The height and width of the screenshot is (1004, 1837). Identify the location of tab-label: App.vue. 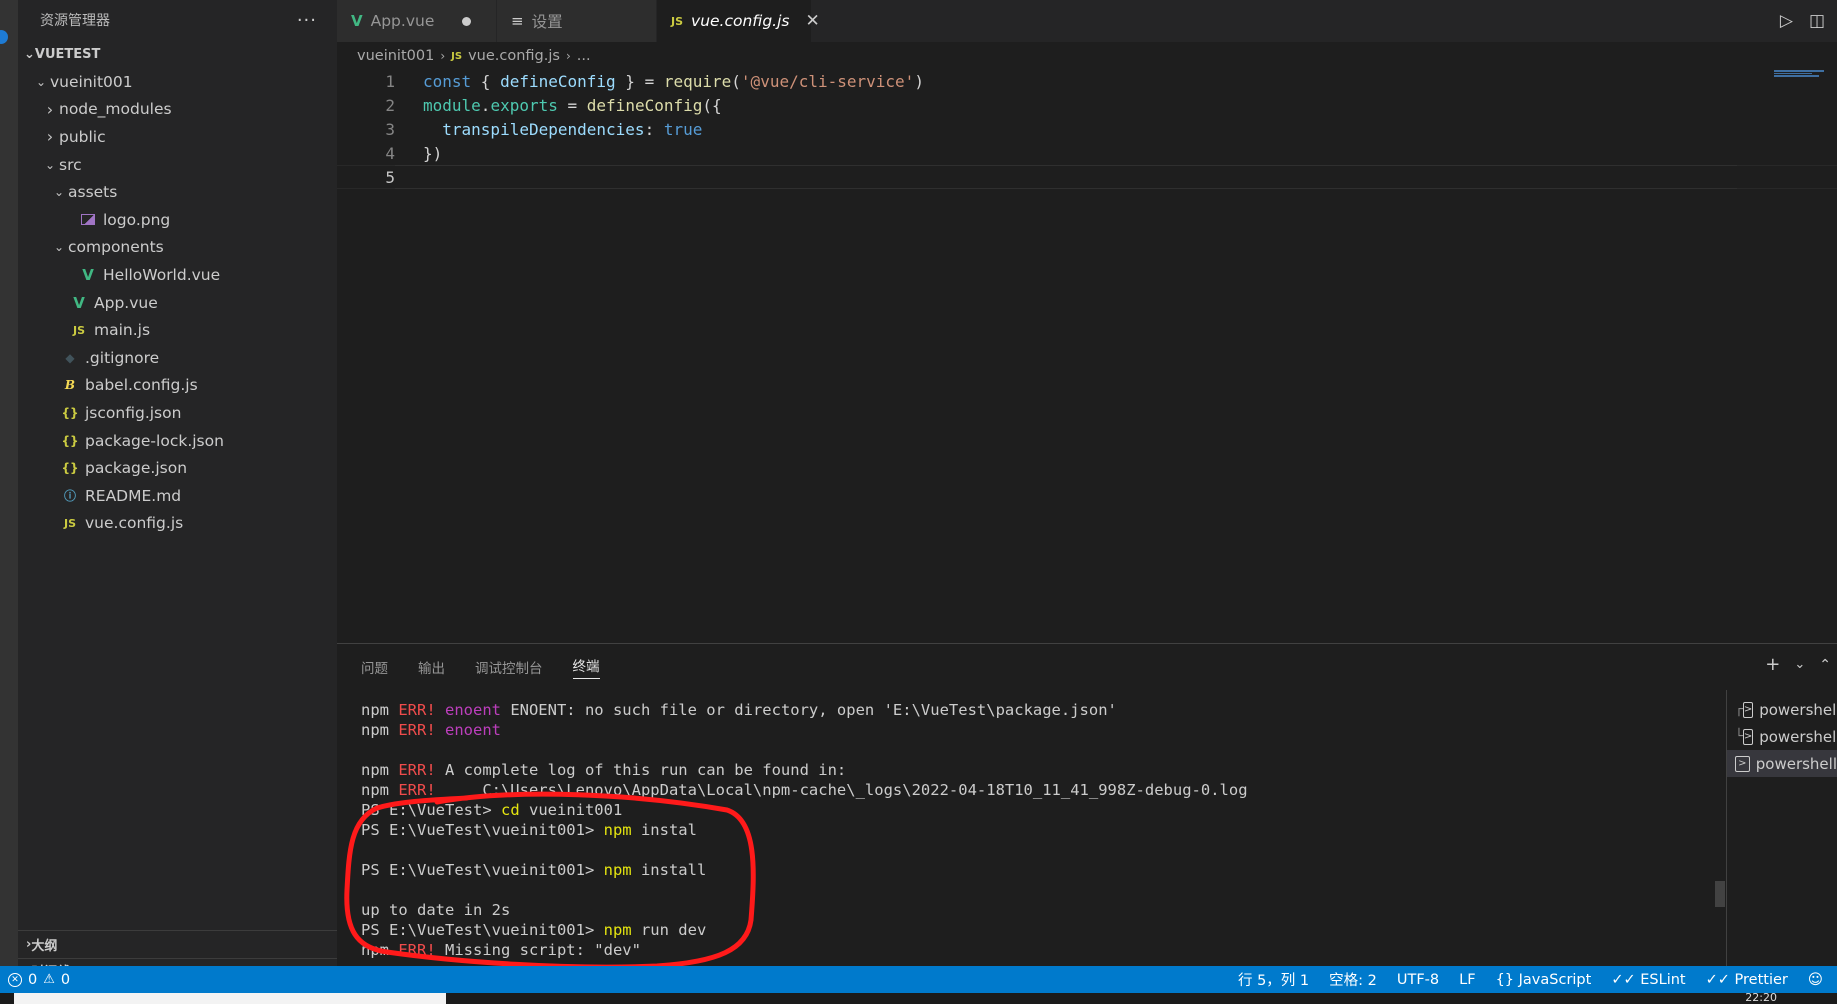
(402, 21).